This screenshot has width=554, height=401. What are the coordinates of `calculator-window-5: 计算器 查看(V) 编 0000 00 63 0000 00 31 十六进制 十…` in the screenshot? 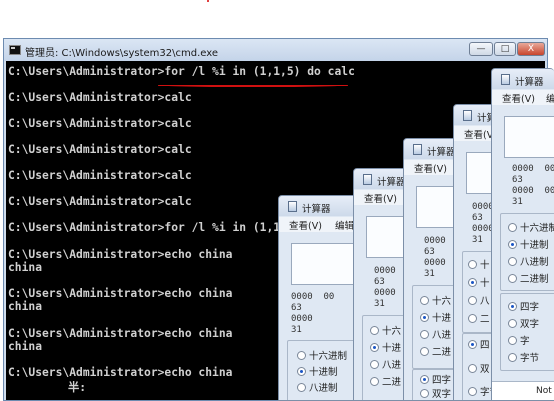 It's located at (522, 234).